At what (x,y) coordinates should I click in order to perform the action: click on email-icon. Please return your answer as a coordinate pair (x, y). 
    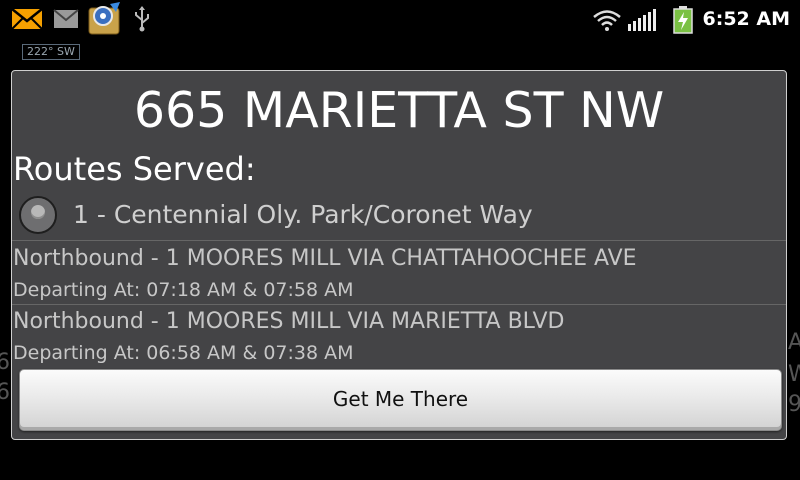
    Looking at the image, I should click on (66, 21).